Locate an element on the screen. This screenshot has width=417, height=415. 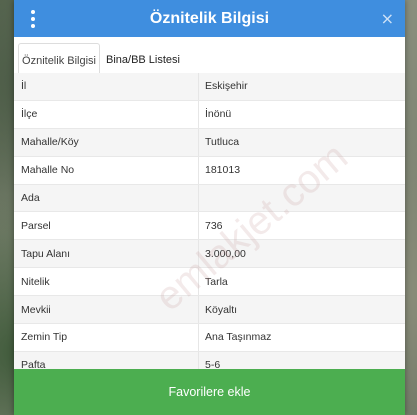
tab-building-list: Bina/BB Listesi is located at coordinates (143, 59).